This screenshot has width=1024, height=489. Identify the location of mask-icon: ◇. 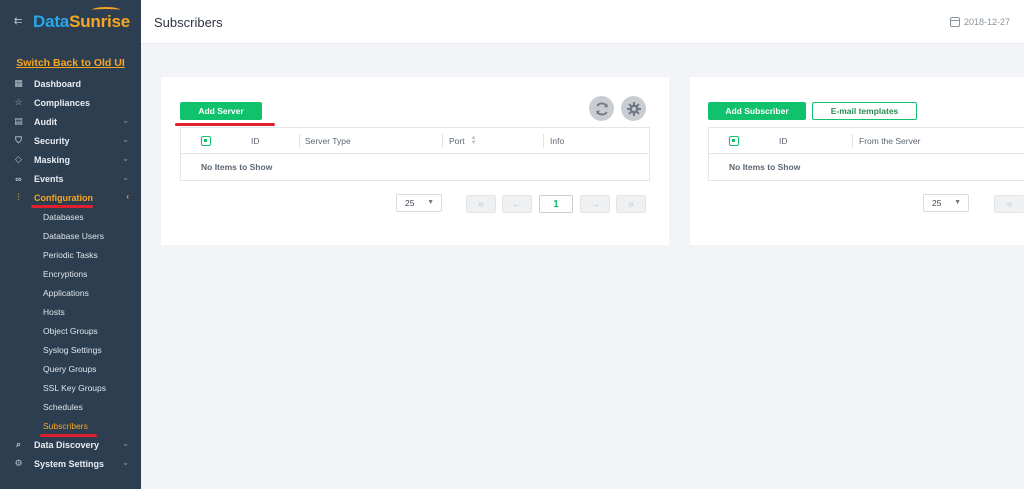
(18, 159).